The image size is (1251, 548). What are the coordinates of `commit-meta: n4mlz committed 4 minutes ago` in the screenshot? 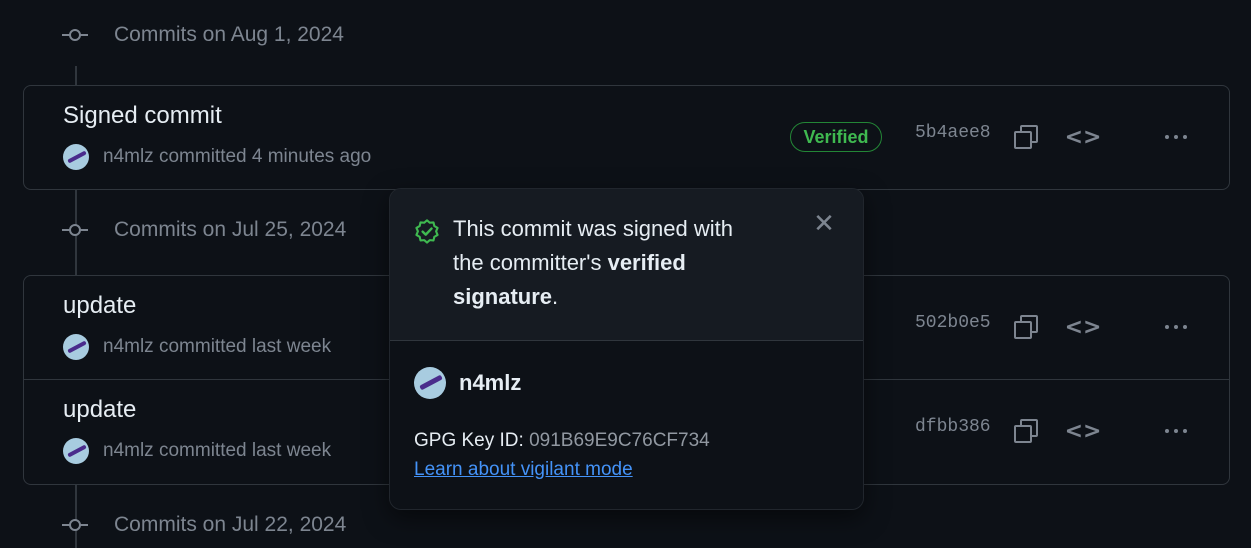 It's located at (217, 157).